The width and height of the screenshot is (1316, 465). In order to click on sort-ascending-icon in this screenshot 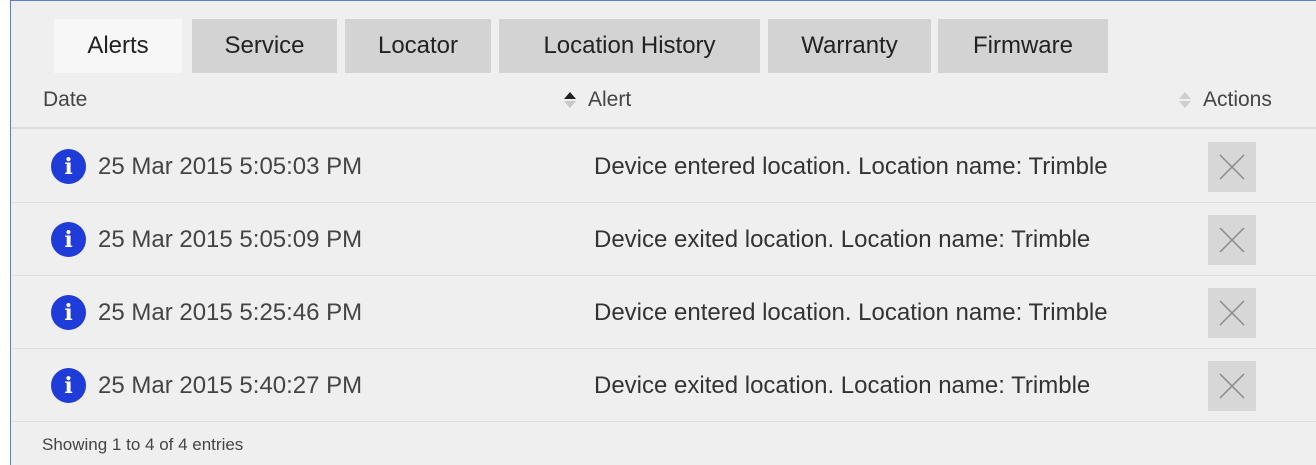, I will do `click(570, 100)`.